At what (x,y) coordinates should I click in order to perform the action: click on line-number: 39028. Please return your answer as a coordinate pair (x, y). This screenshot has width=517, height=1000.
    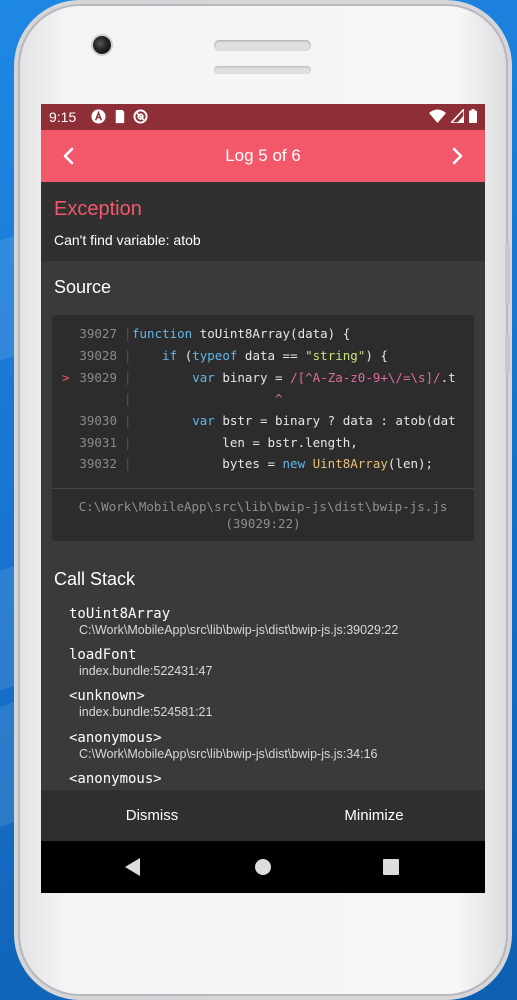
    Looking at the image, I should click on (98, 355).